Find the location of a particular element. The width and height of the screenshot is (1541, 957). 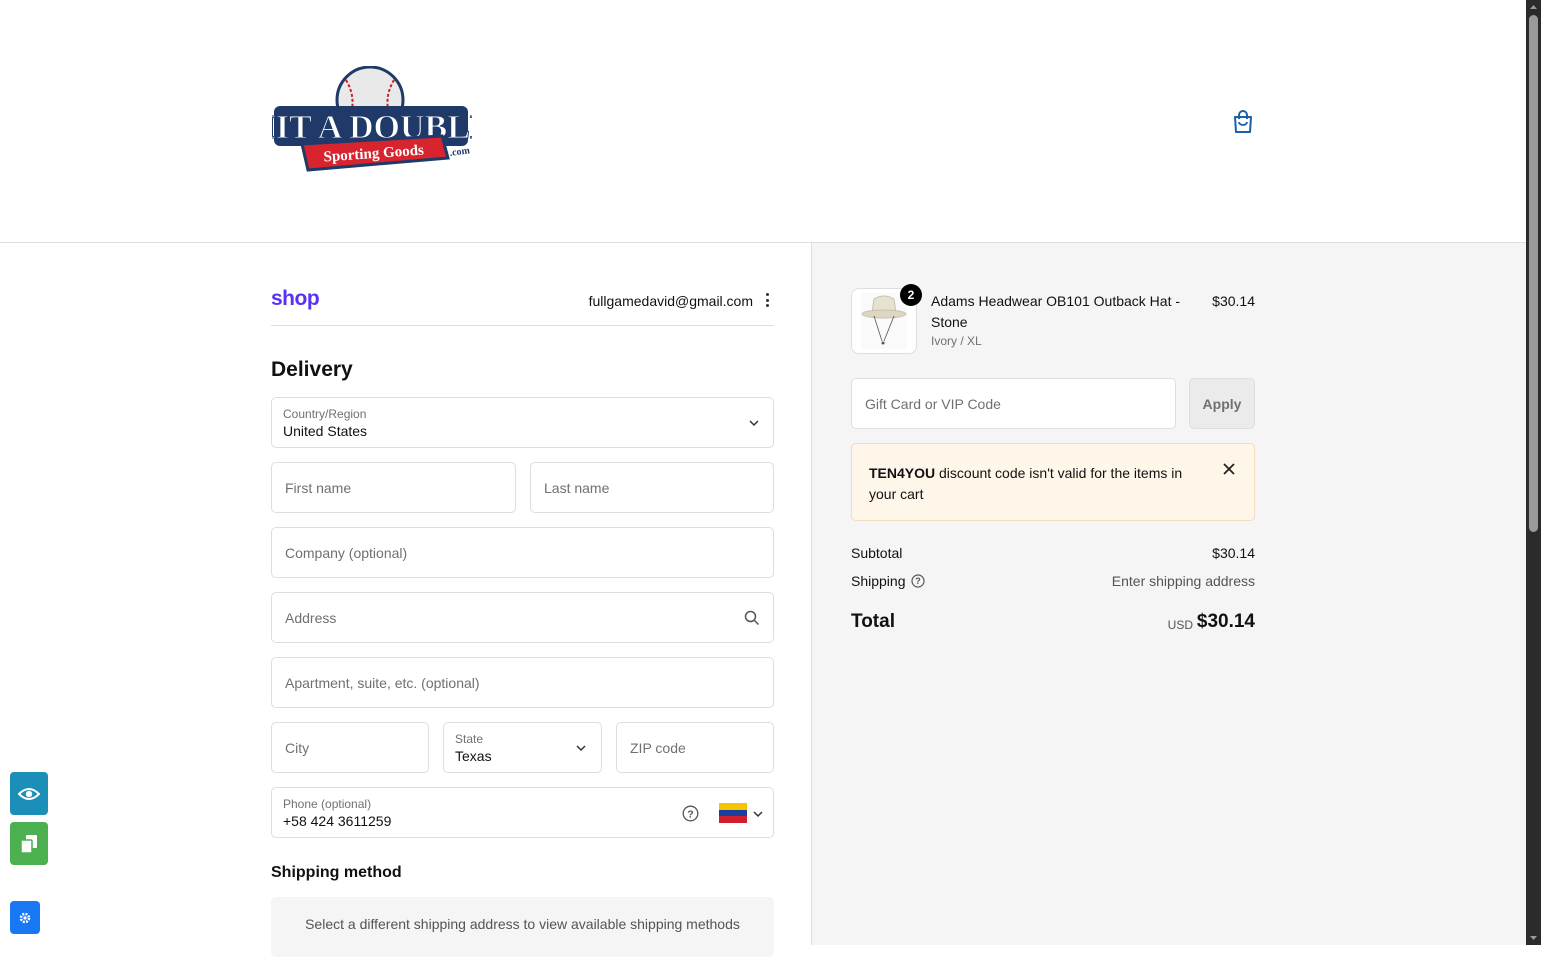

shop-account-row: shop fullgamedavid@gmail.com is located at coordinates (522, 305).